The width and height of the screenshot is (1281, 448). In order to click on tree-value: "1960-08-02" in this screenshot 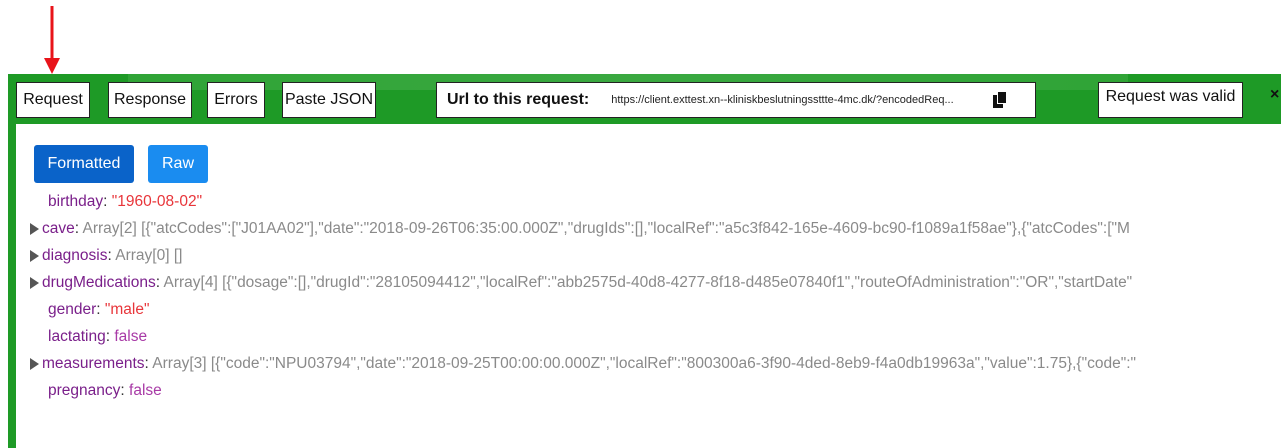, I will do `click(157, 201)`.